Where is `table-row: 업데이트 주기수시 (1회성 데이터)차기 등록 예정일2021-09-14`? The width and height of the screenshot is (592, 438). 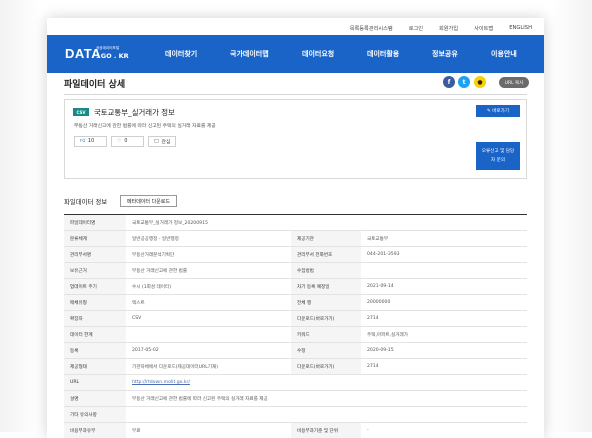 table-row: 업데이트 주기수시 (1회성 데이터)차기 등록 예정일2021-09-14 is located at coordinates (295, 287).